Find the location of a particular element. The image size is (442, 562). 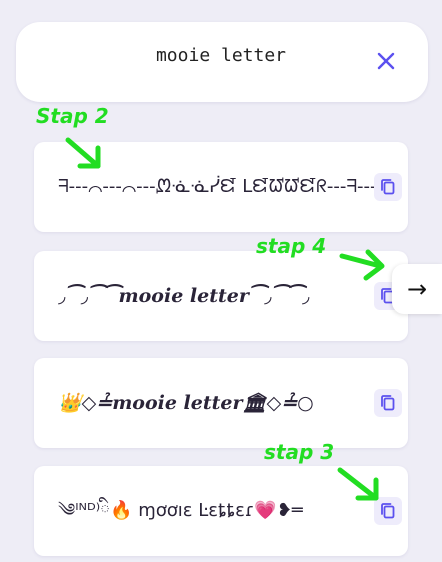

annotation-step-3-arrow is located at coordinates (358, 484).